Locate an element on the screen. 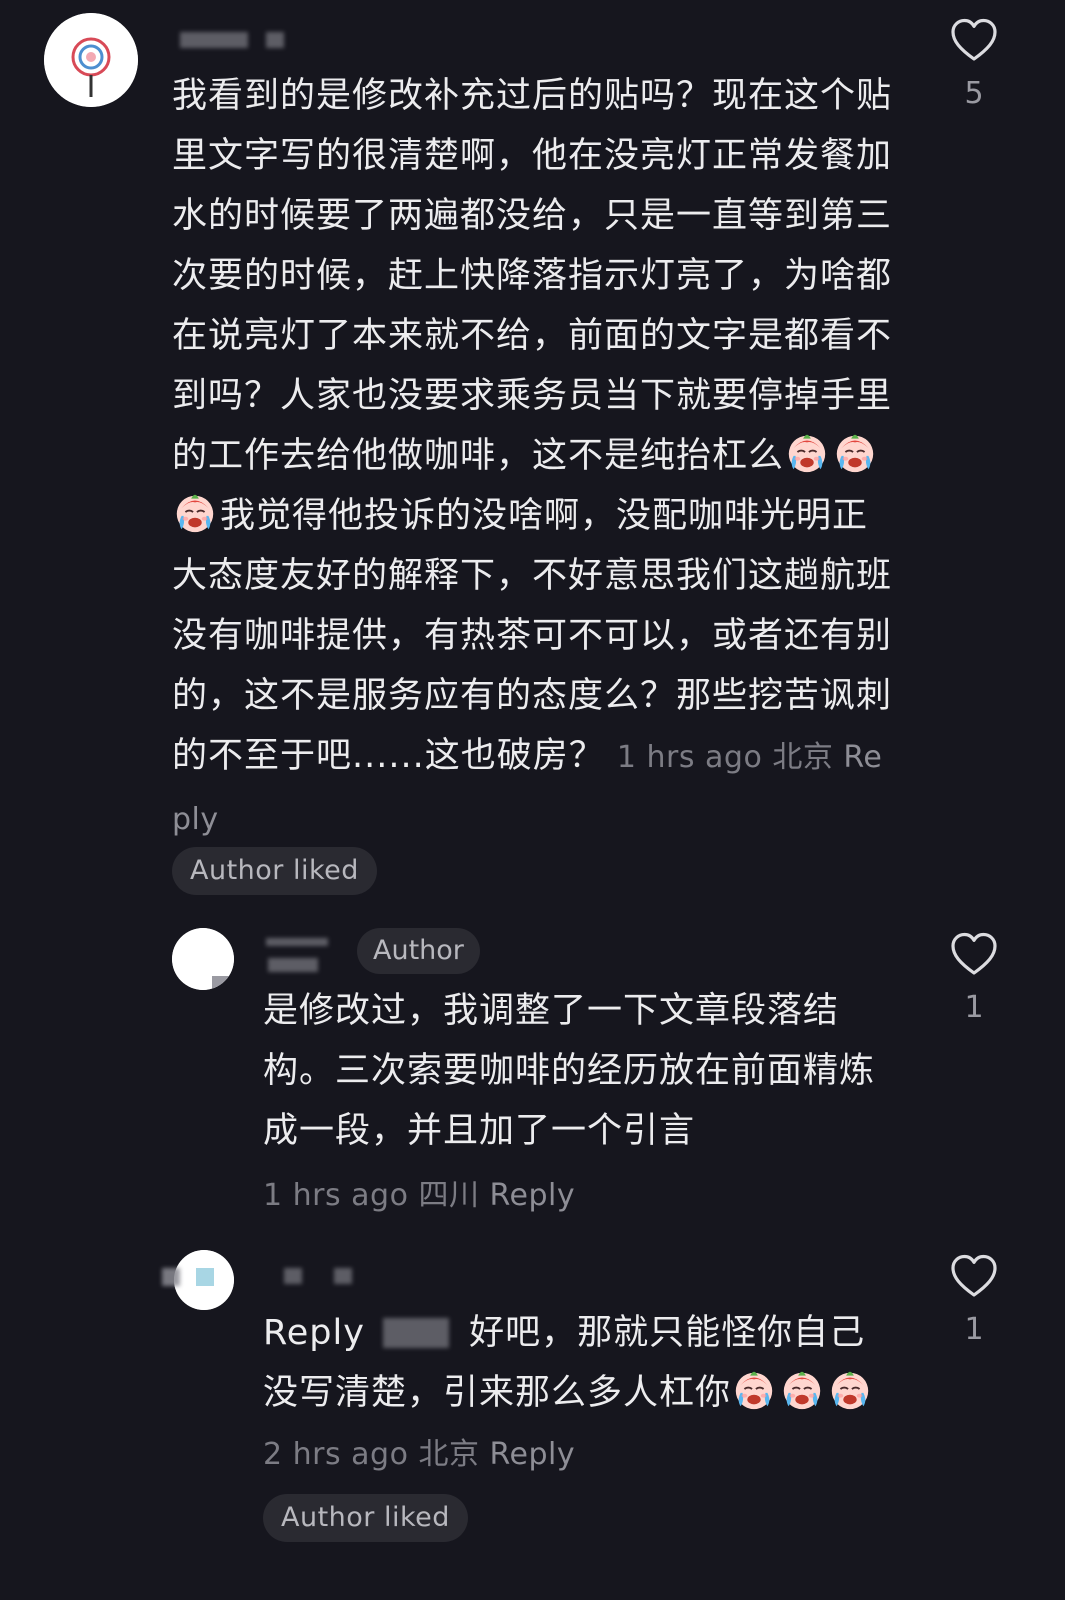 The height and width of the screenshot is (1600, 1065). like-button: 5 is located at coordinates (974, 64).